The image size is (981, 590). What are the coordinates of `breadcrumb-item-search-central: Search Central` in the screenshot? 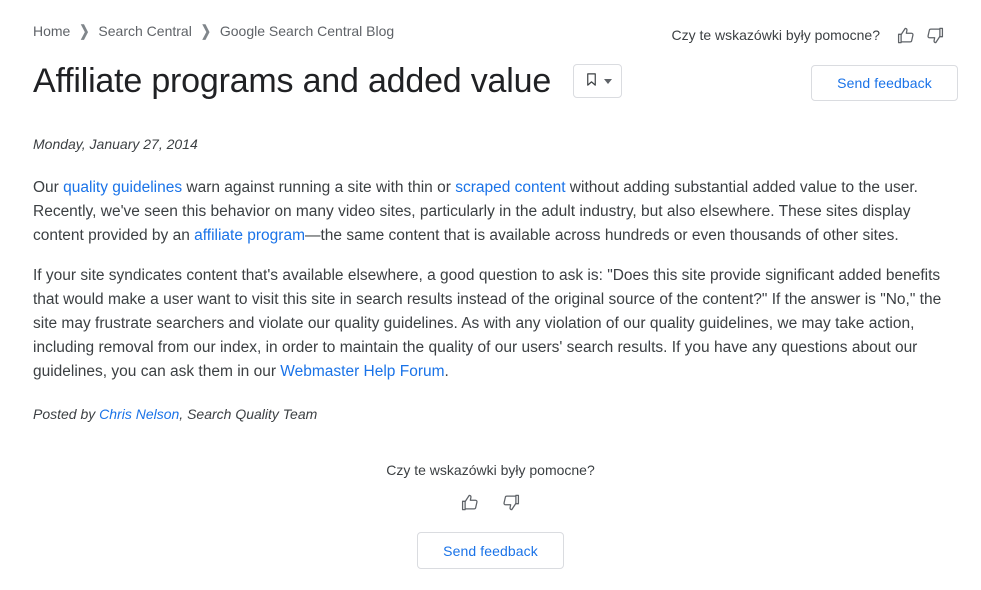 It's located at (144, 31).